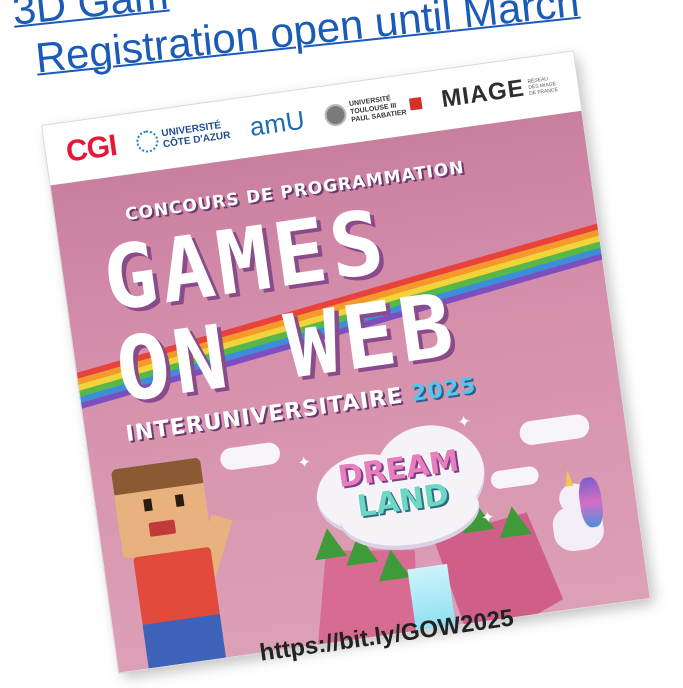 The height and width of the screenshot is (688, 683). I want to click on unicorn, so click(577, 519).